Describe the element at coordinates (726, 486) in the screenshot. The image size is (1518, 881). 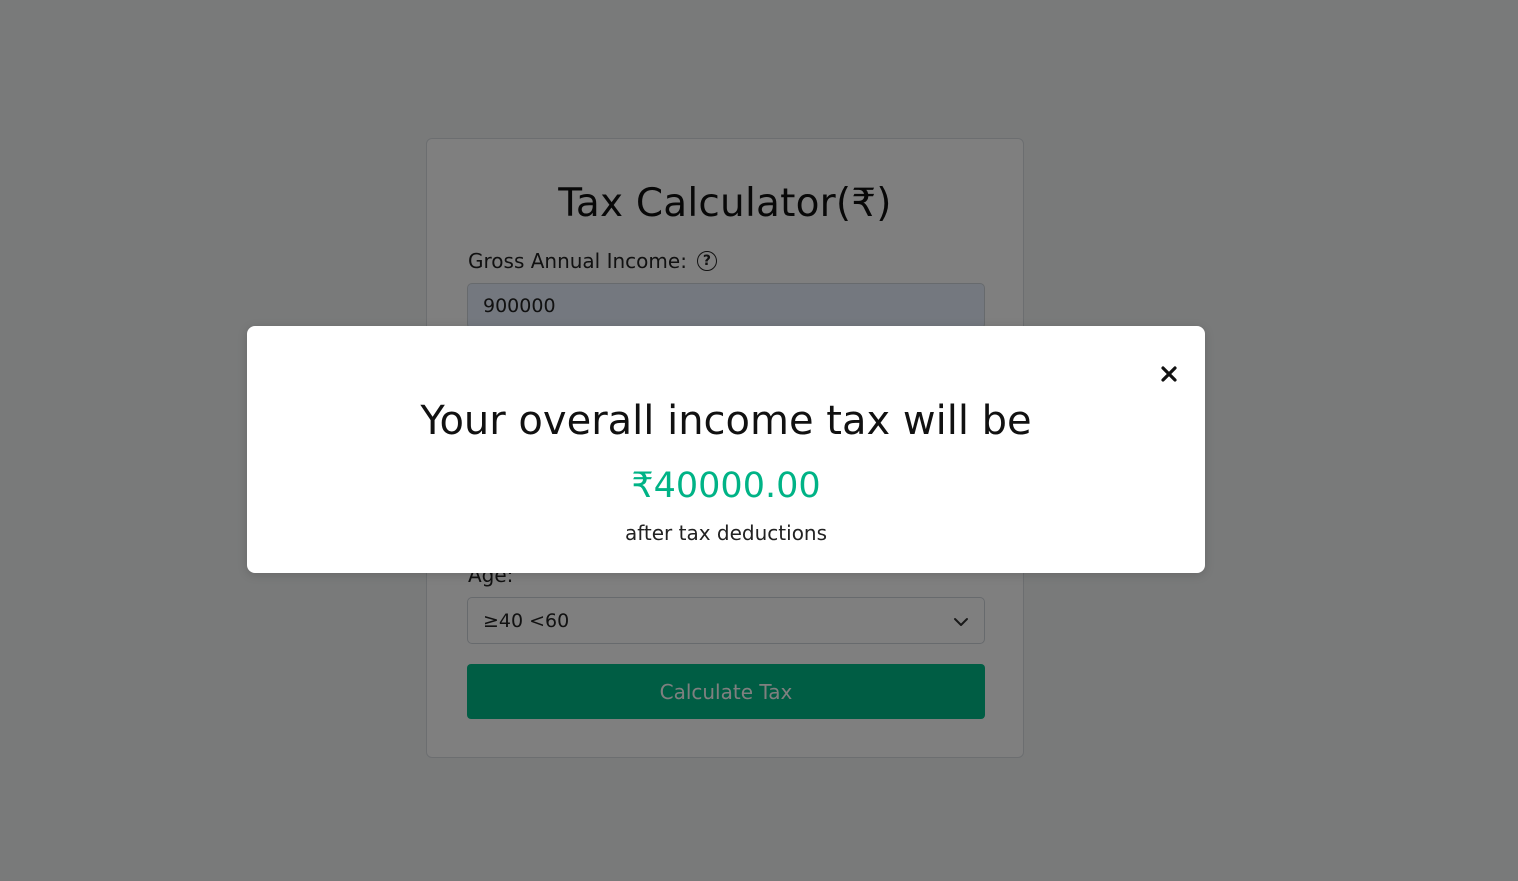
I see `tax-amount: ₹40000.00` at that location.